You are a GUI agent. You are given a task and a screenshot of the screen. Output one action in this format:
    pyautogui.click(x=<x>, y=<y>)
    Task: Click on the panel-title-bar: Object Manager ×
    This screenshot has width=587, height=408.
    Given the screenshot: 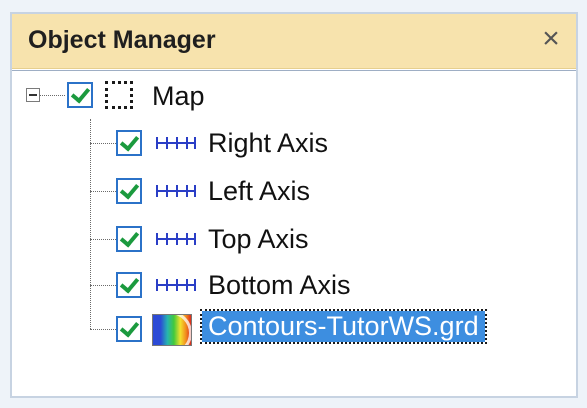 What is the action you would take?
    pyautogui.click(x=294, y=41)
    